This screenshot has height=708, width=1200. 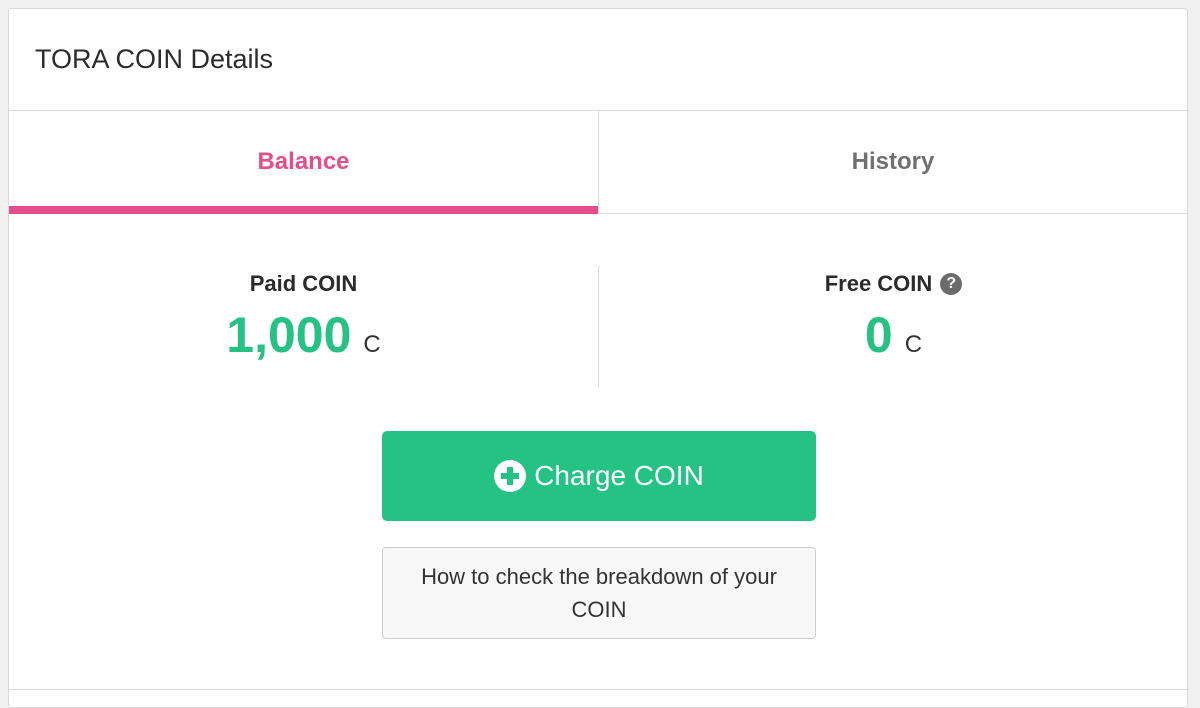 What do you see at coordinates (878, 335) in the screenshot?
I see `free-coin-value: 0` at bounding box center [878, 335].